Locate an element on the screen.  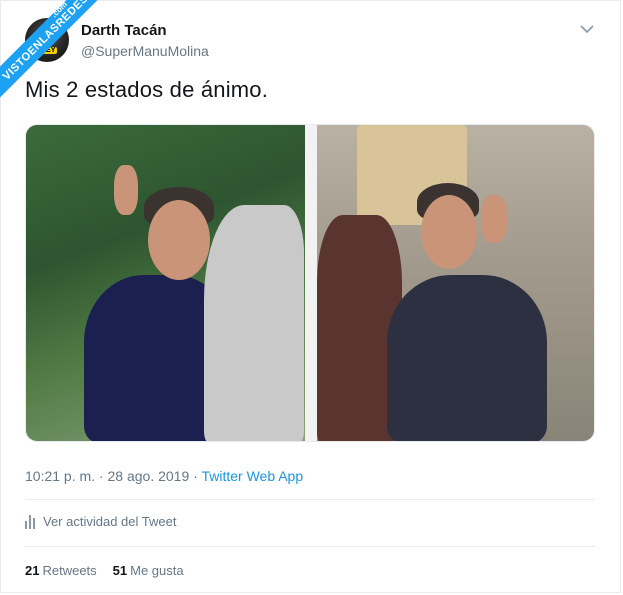
retweets-count: 21 is located at coordinates (32, 570).